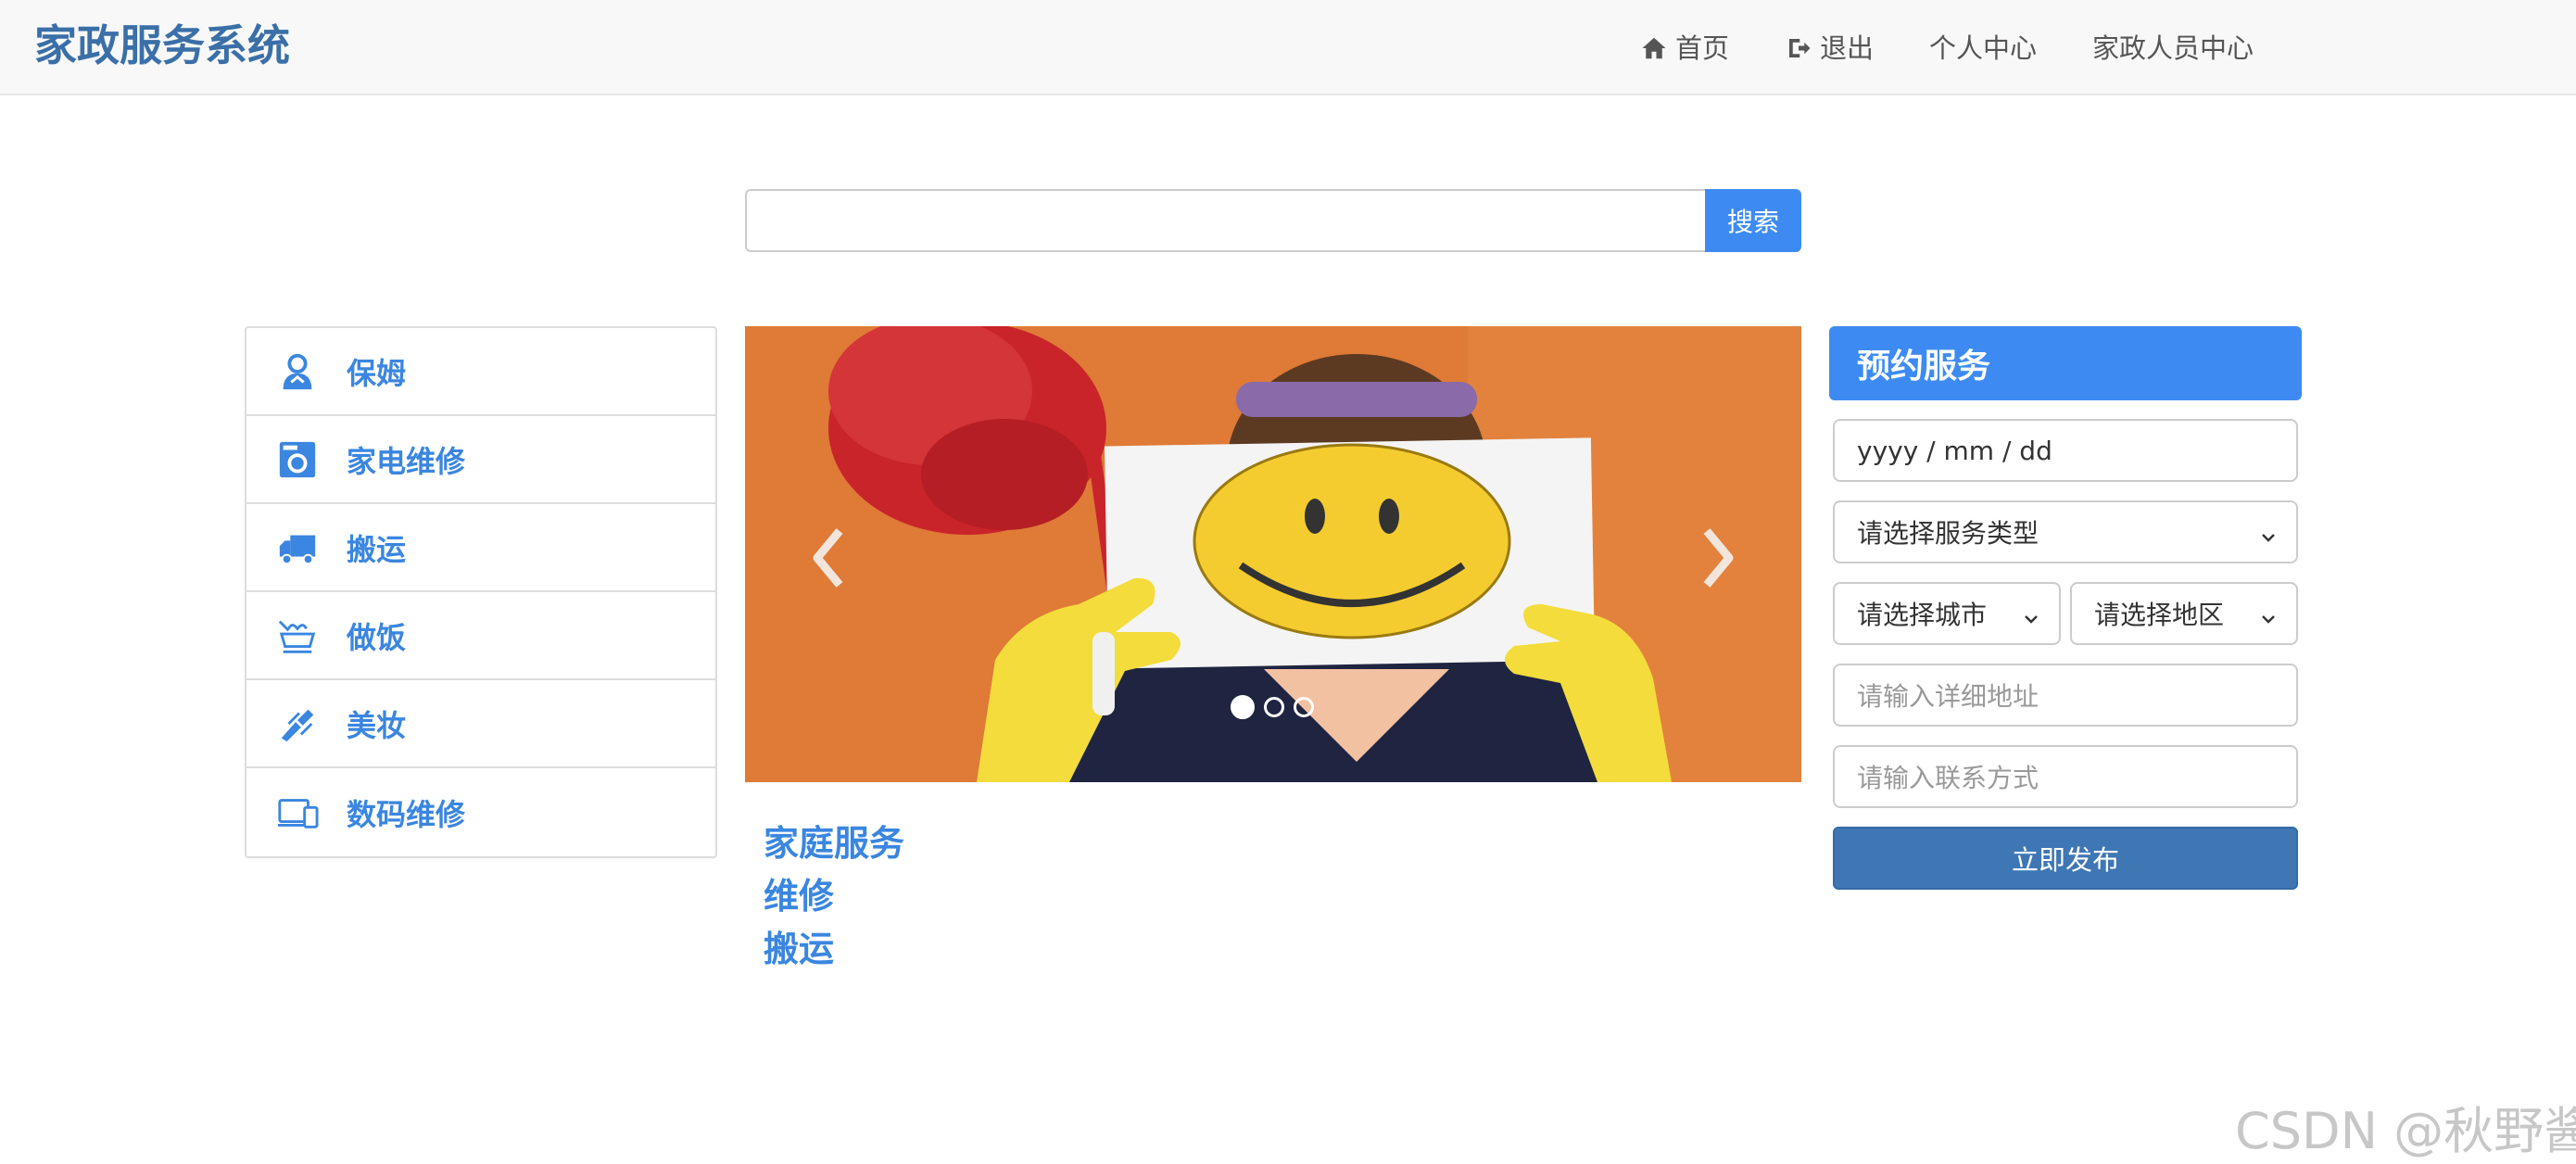 The width and height of the screenshot is (2576, 1164). I want to click on nav-home-label: 首页, so click(1702, 48).